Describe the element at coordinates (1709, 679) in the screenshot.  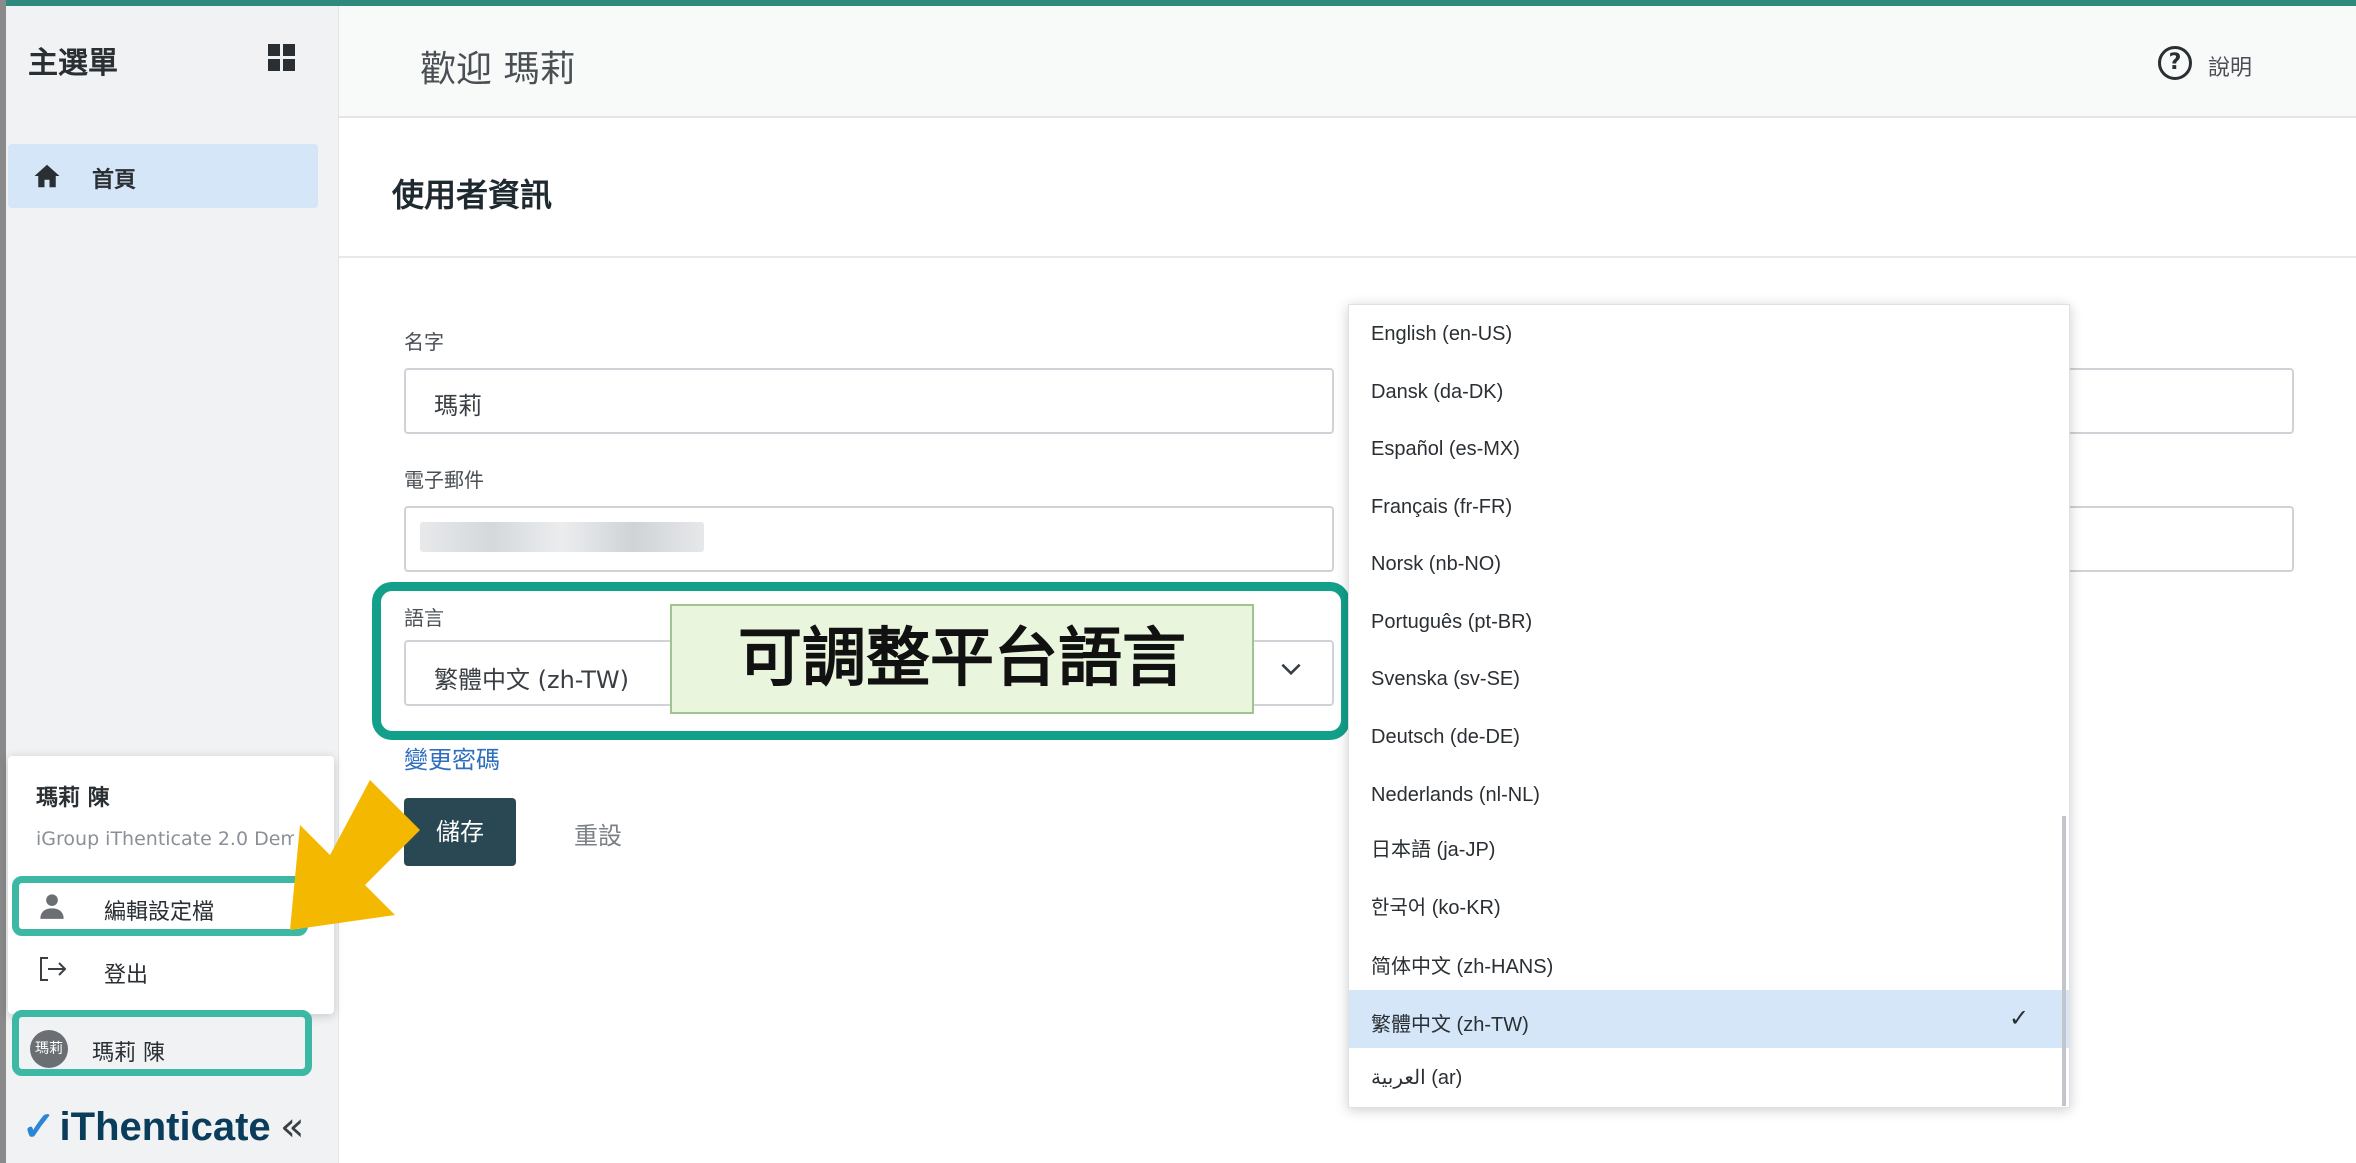
I see `language-option: Svenska (sv-SE)` at that location.